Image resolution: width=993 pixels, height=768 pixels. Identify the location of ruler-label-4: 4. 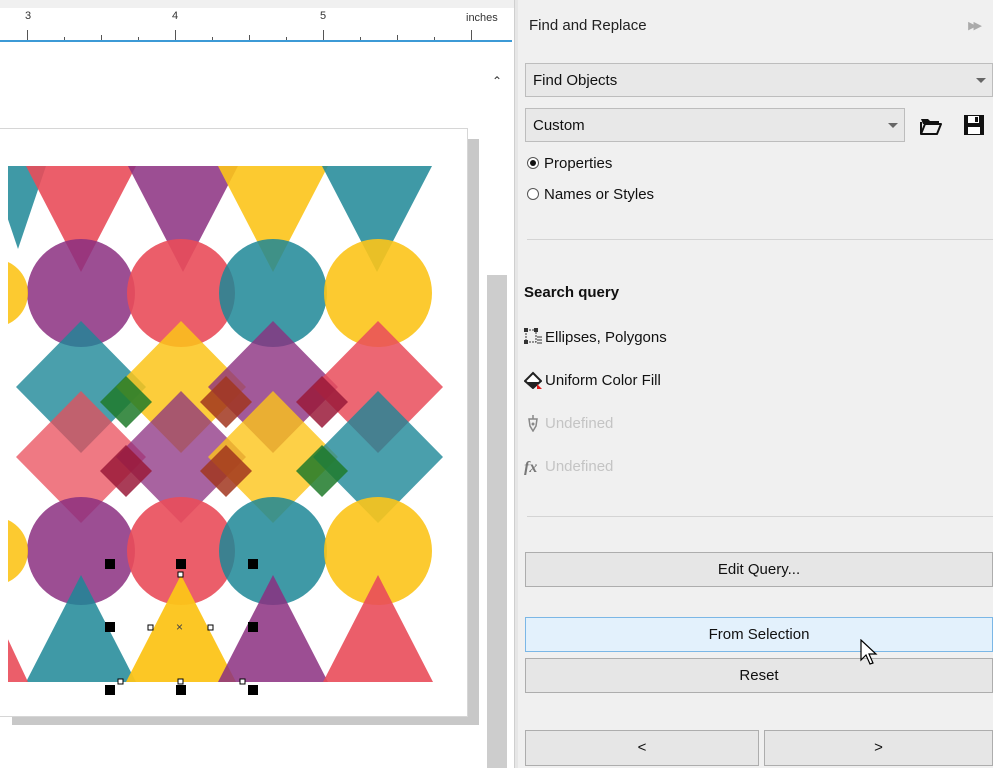
(175, 16).